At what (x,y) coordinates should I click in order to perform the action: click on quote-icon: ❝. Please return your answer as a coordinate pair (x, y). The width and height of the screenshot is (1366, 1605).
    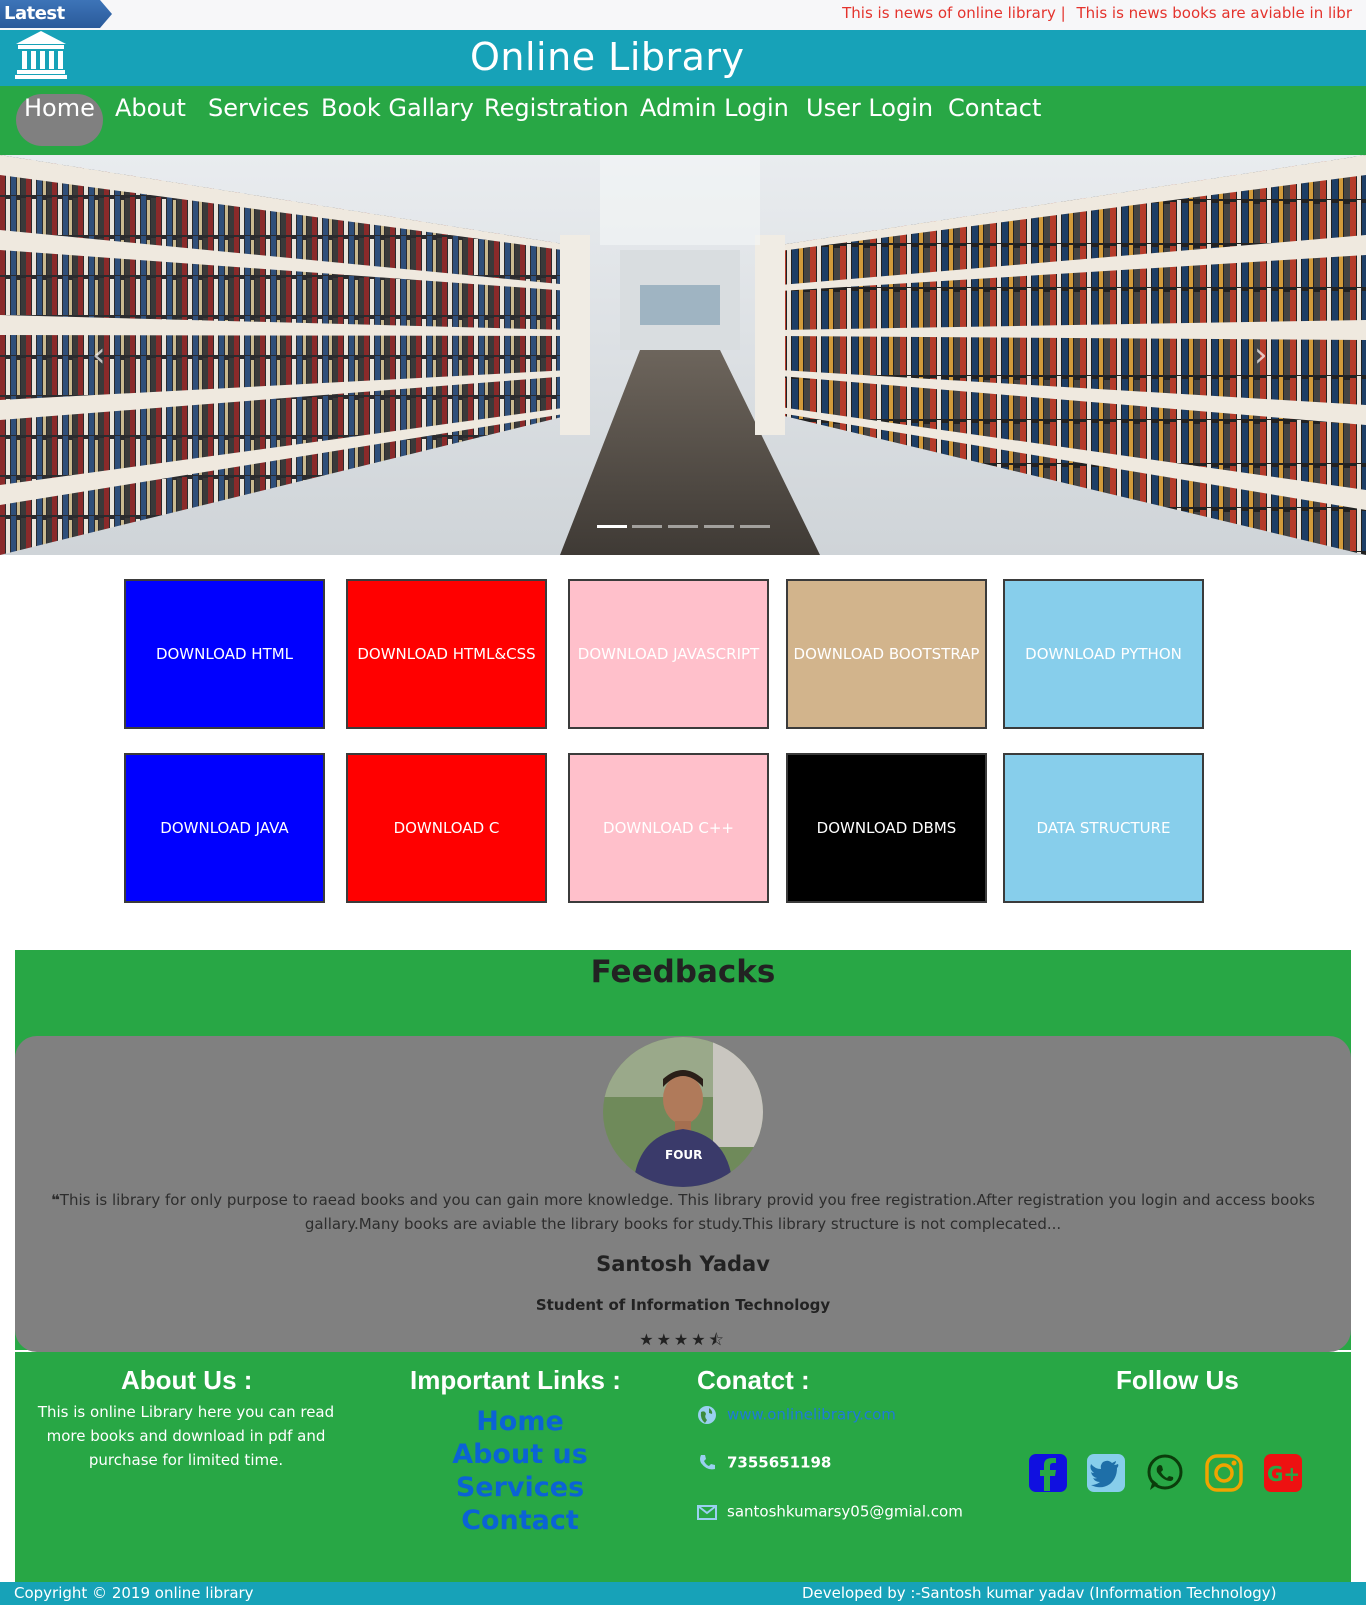
    Looking at the image, I should click on (55, 1200).